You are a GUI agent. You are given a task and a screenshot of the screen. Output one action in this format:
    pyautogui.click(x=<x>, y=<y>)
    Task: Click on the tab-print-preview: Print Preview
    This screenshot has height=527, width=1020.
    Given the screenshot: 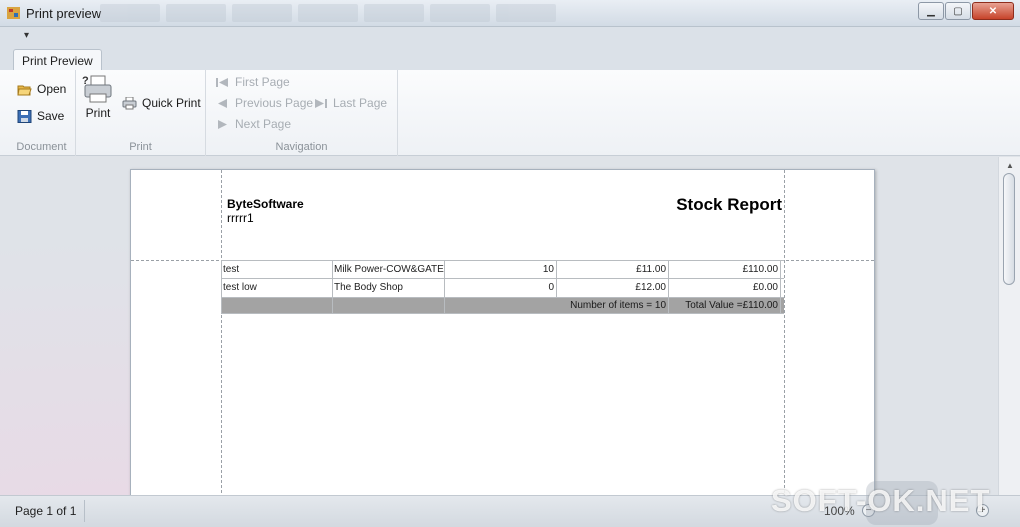 What is the action you would take?
    pyautogui.click(x=57, y=60)
    